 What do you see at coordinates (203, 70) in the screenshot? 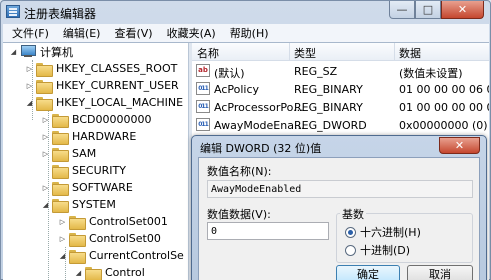
I see `string-value-icon: ab` at bounding box center [203, 70].